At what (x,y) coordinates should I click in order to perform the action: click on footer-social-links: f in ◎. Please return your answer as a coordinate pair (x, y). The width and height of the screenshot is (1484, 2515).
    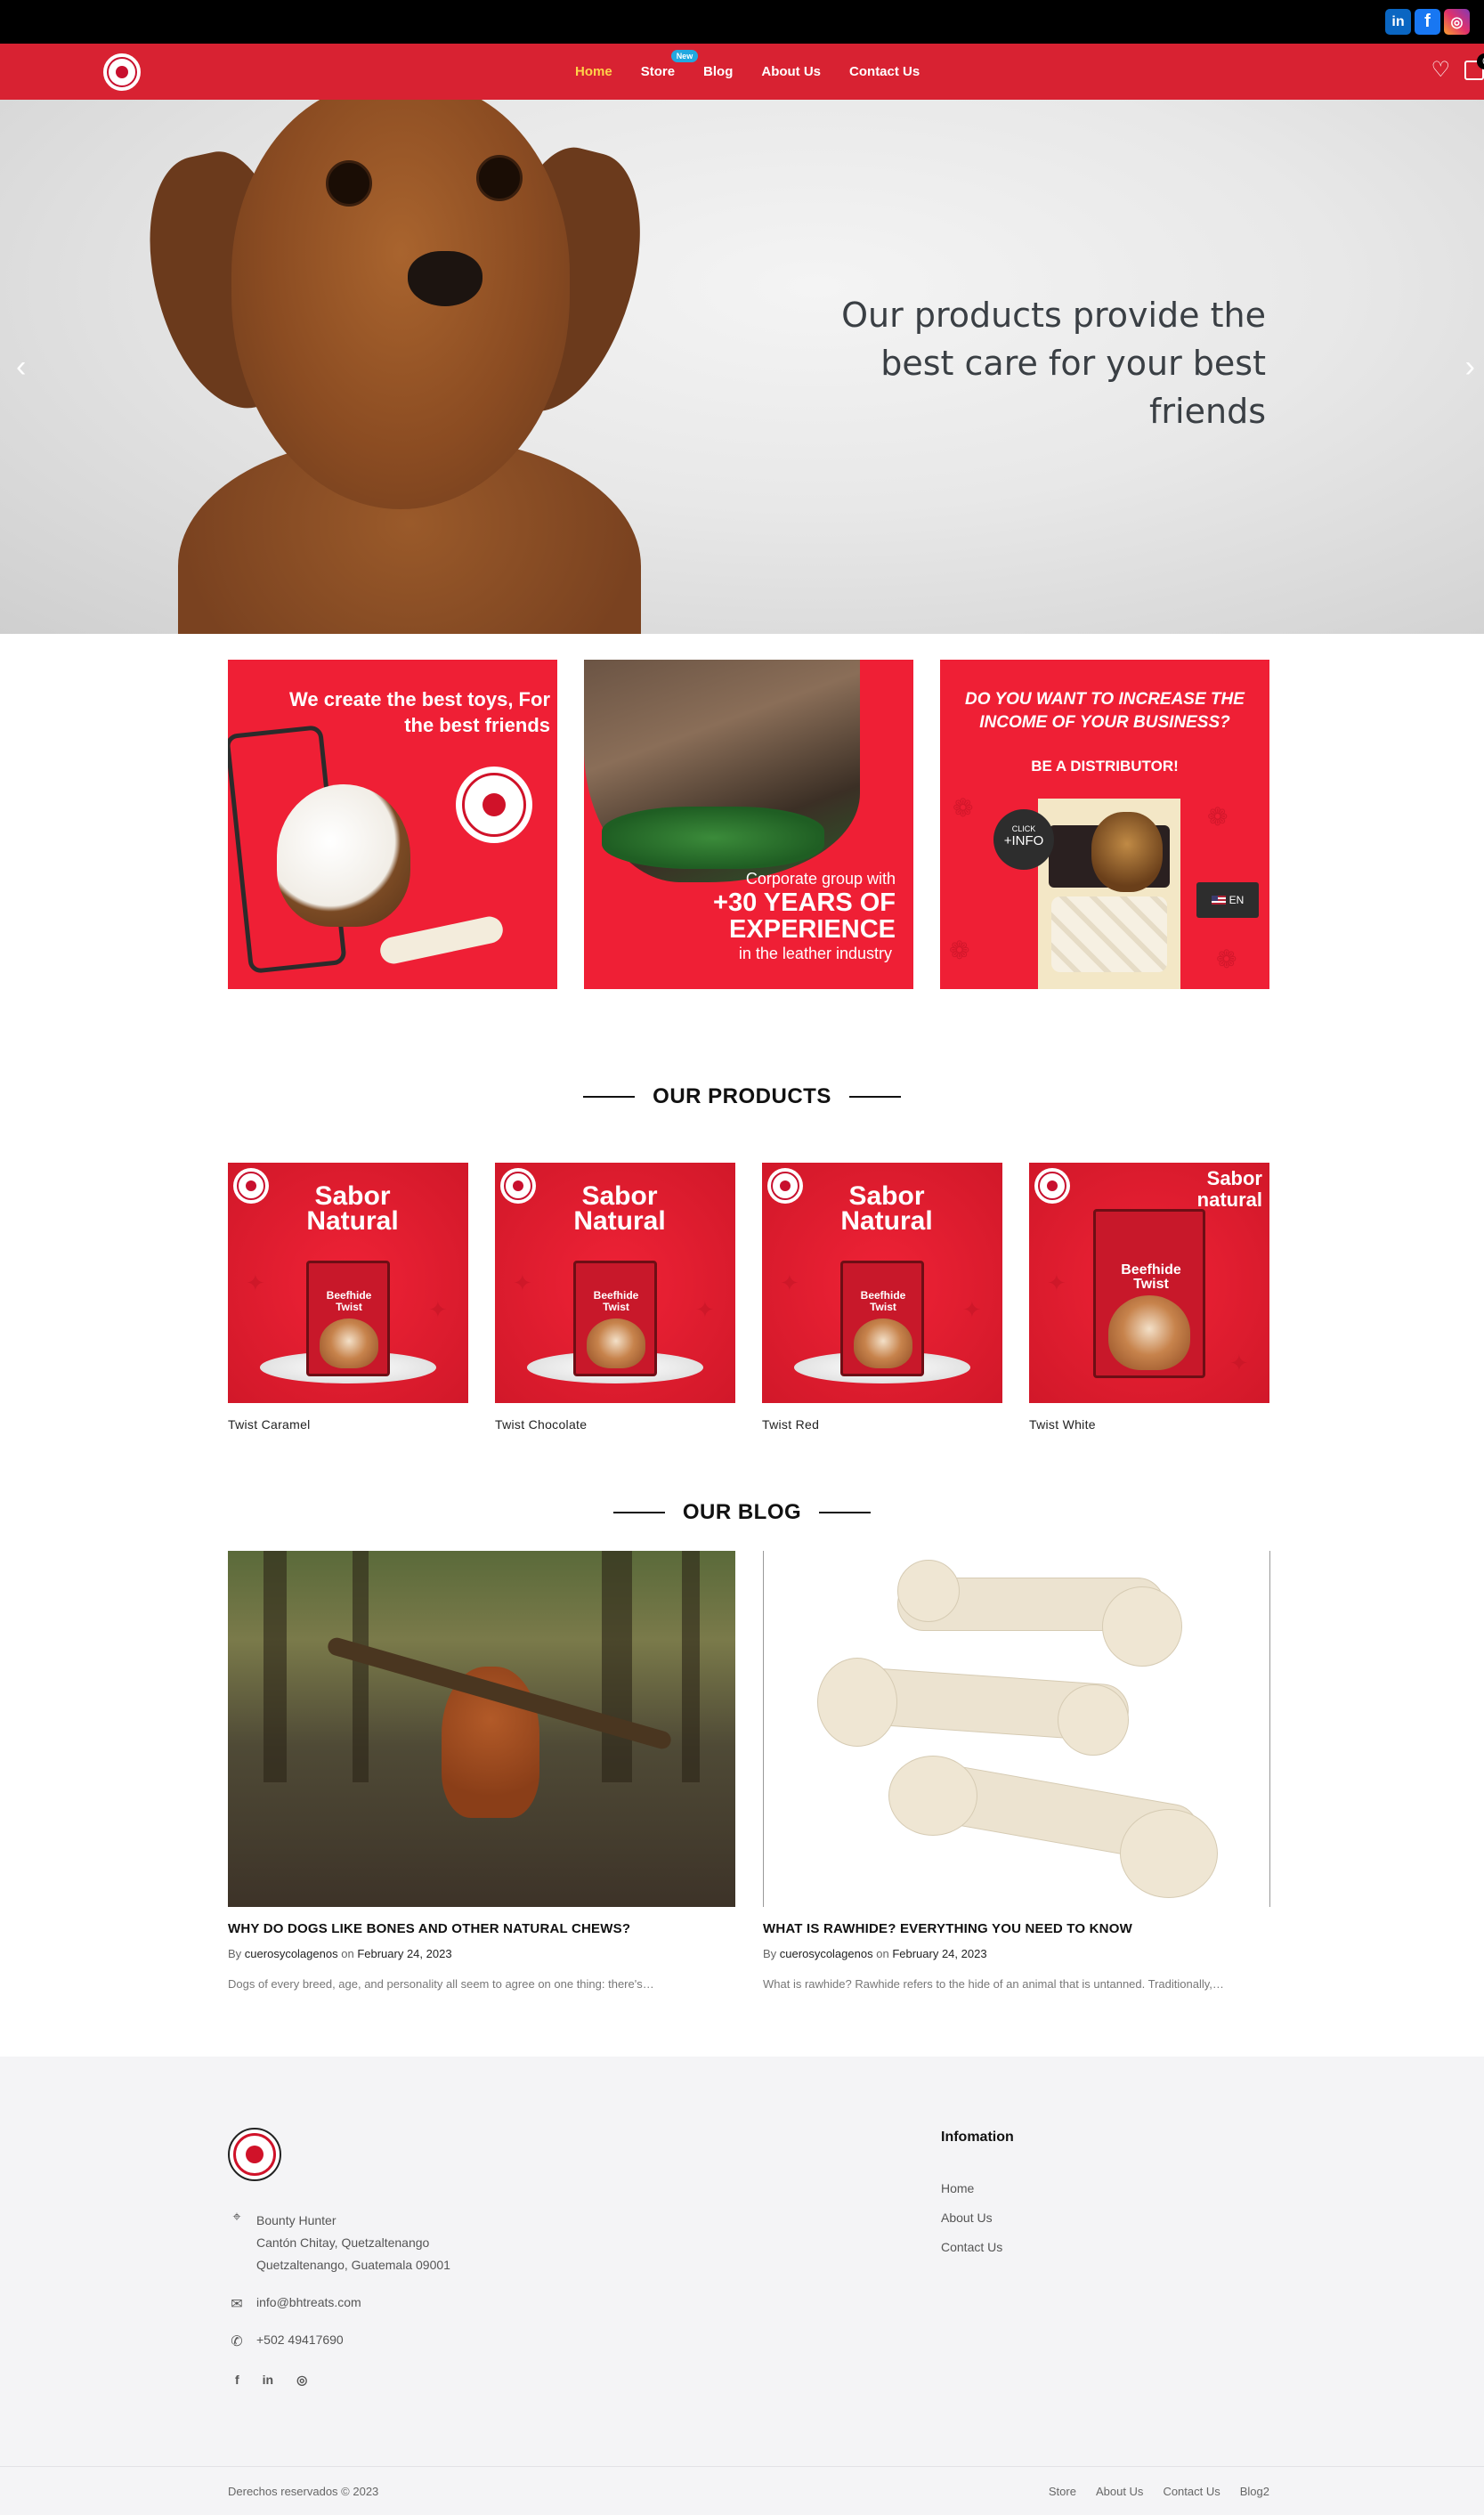
    Looking at the image, I should click on (271, 2380).